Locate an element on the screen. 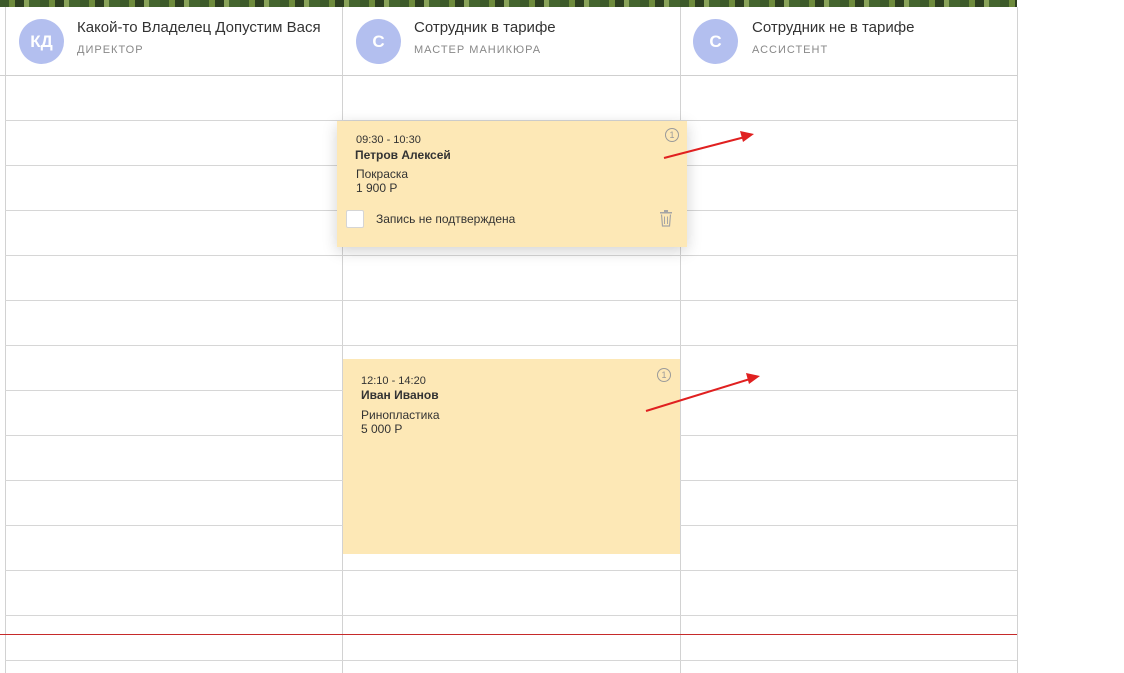  service-price: 5 000 Р is located at coordinates (382, 429).